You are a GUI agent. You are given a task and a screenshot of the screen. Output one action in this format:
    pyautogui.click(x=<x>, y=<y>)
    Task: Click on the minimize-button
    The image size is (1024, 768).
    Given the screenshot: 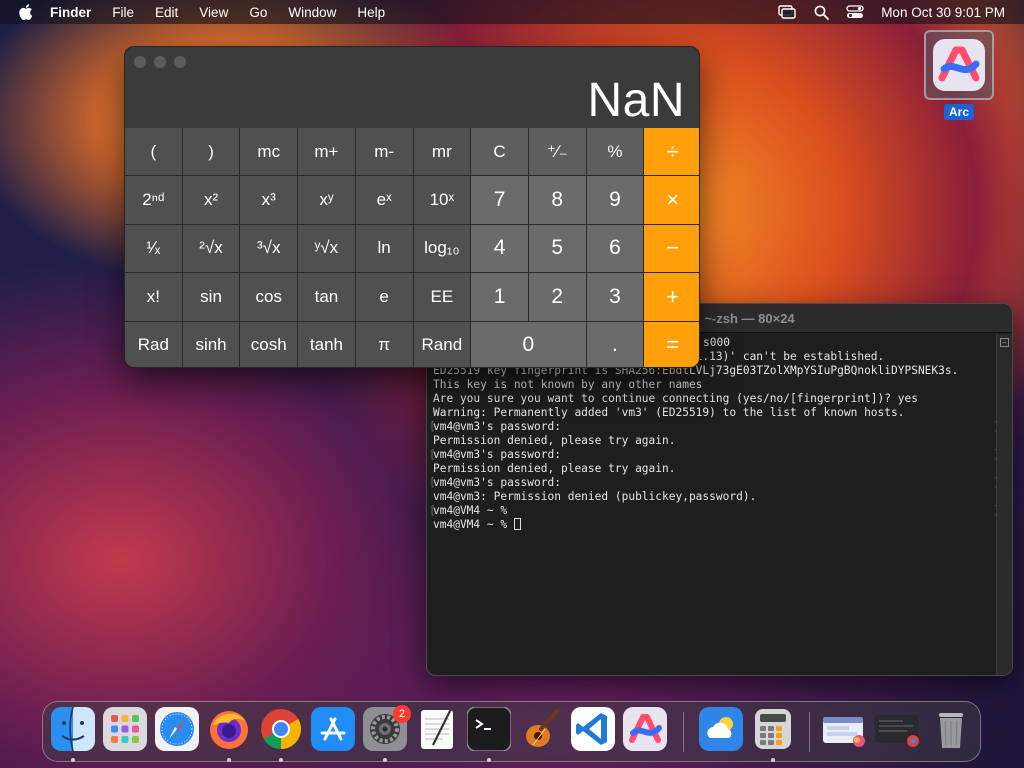 What is the action you would take?
    pyautogui.click(x=160, y=62)
    